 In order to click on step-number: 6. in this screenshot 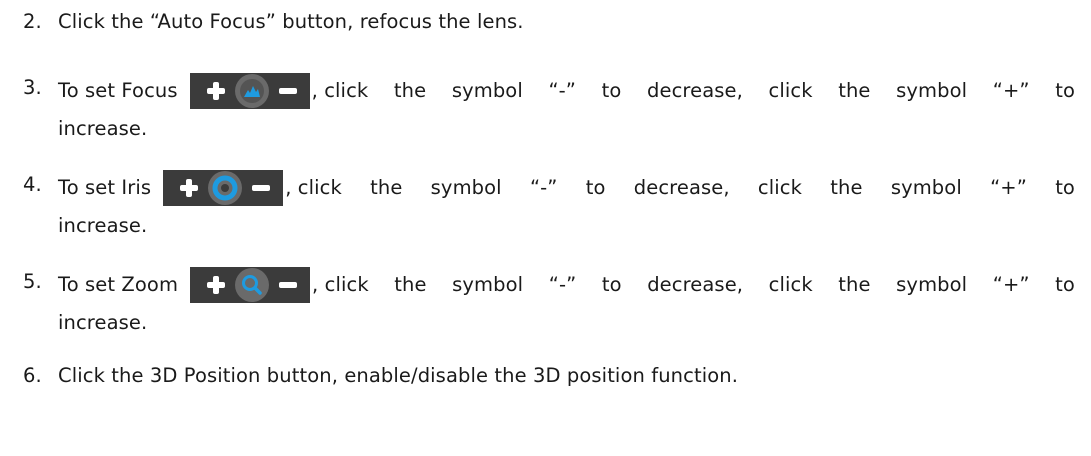, I will do `click(32, 375)`.